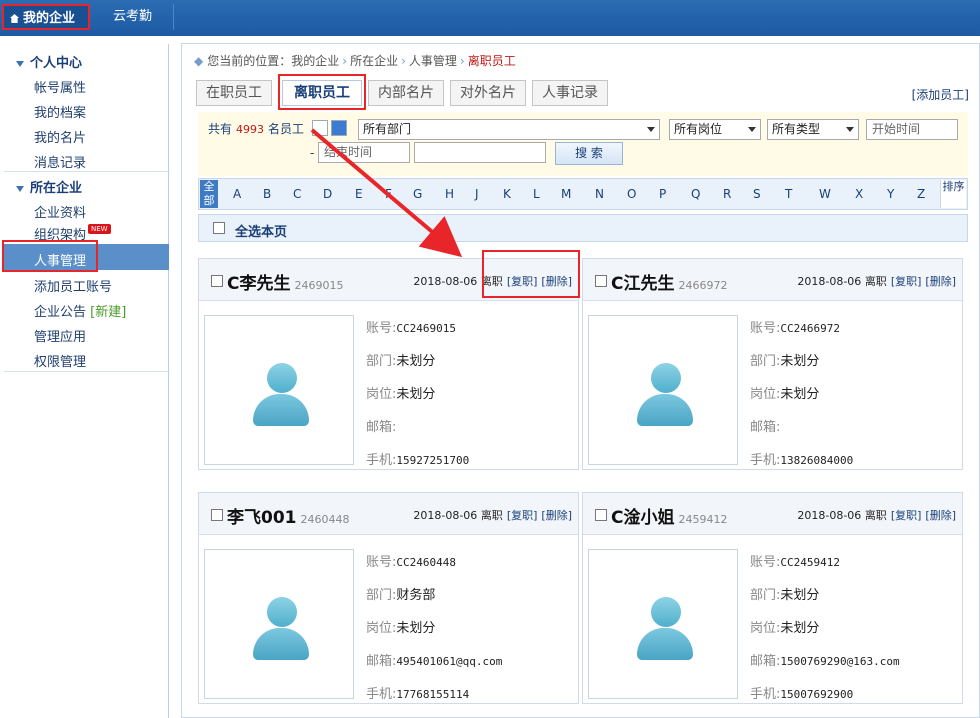 This screenshot has width=980, height=718. What do you see at coordinates (940, 94) in the screenshot?
I see `add-employee-link: [添加员工]` at bounding box center [940, 94].